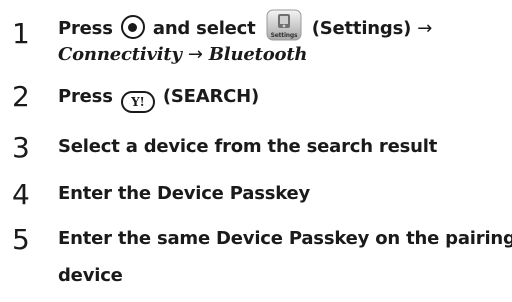 The height and width of the screenshot is (302, 512). I want to click on step-number: 5, so click(21, 239).